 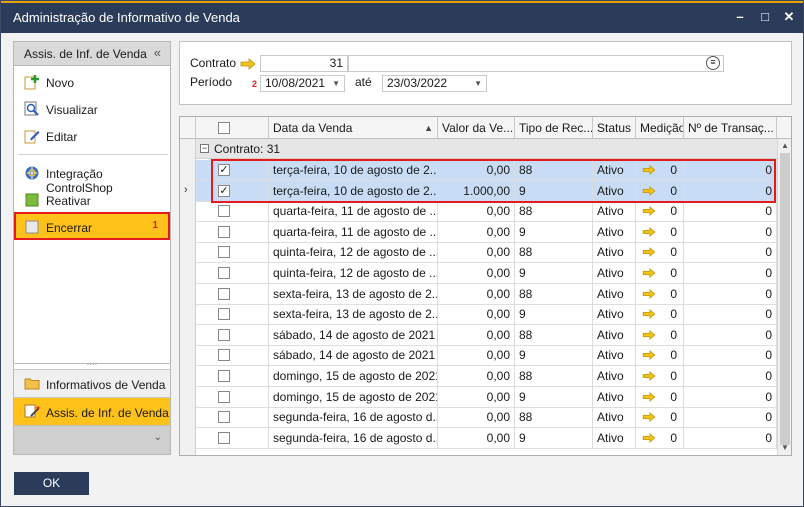 What do you see at coordinates (158, 437) in the screenshot?
I see `chevron-down-icon: ⌄` at bounding box center [158, 437].